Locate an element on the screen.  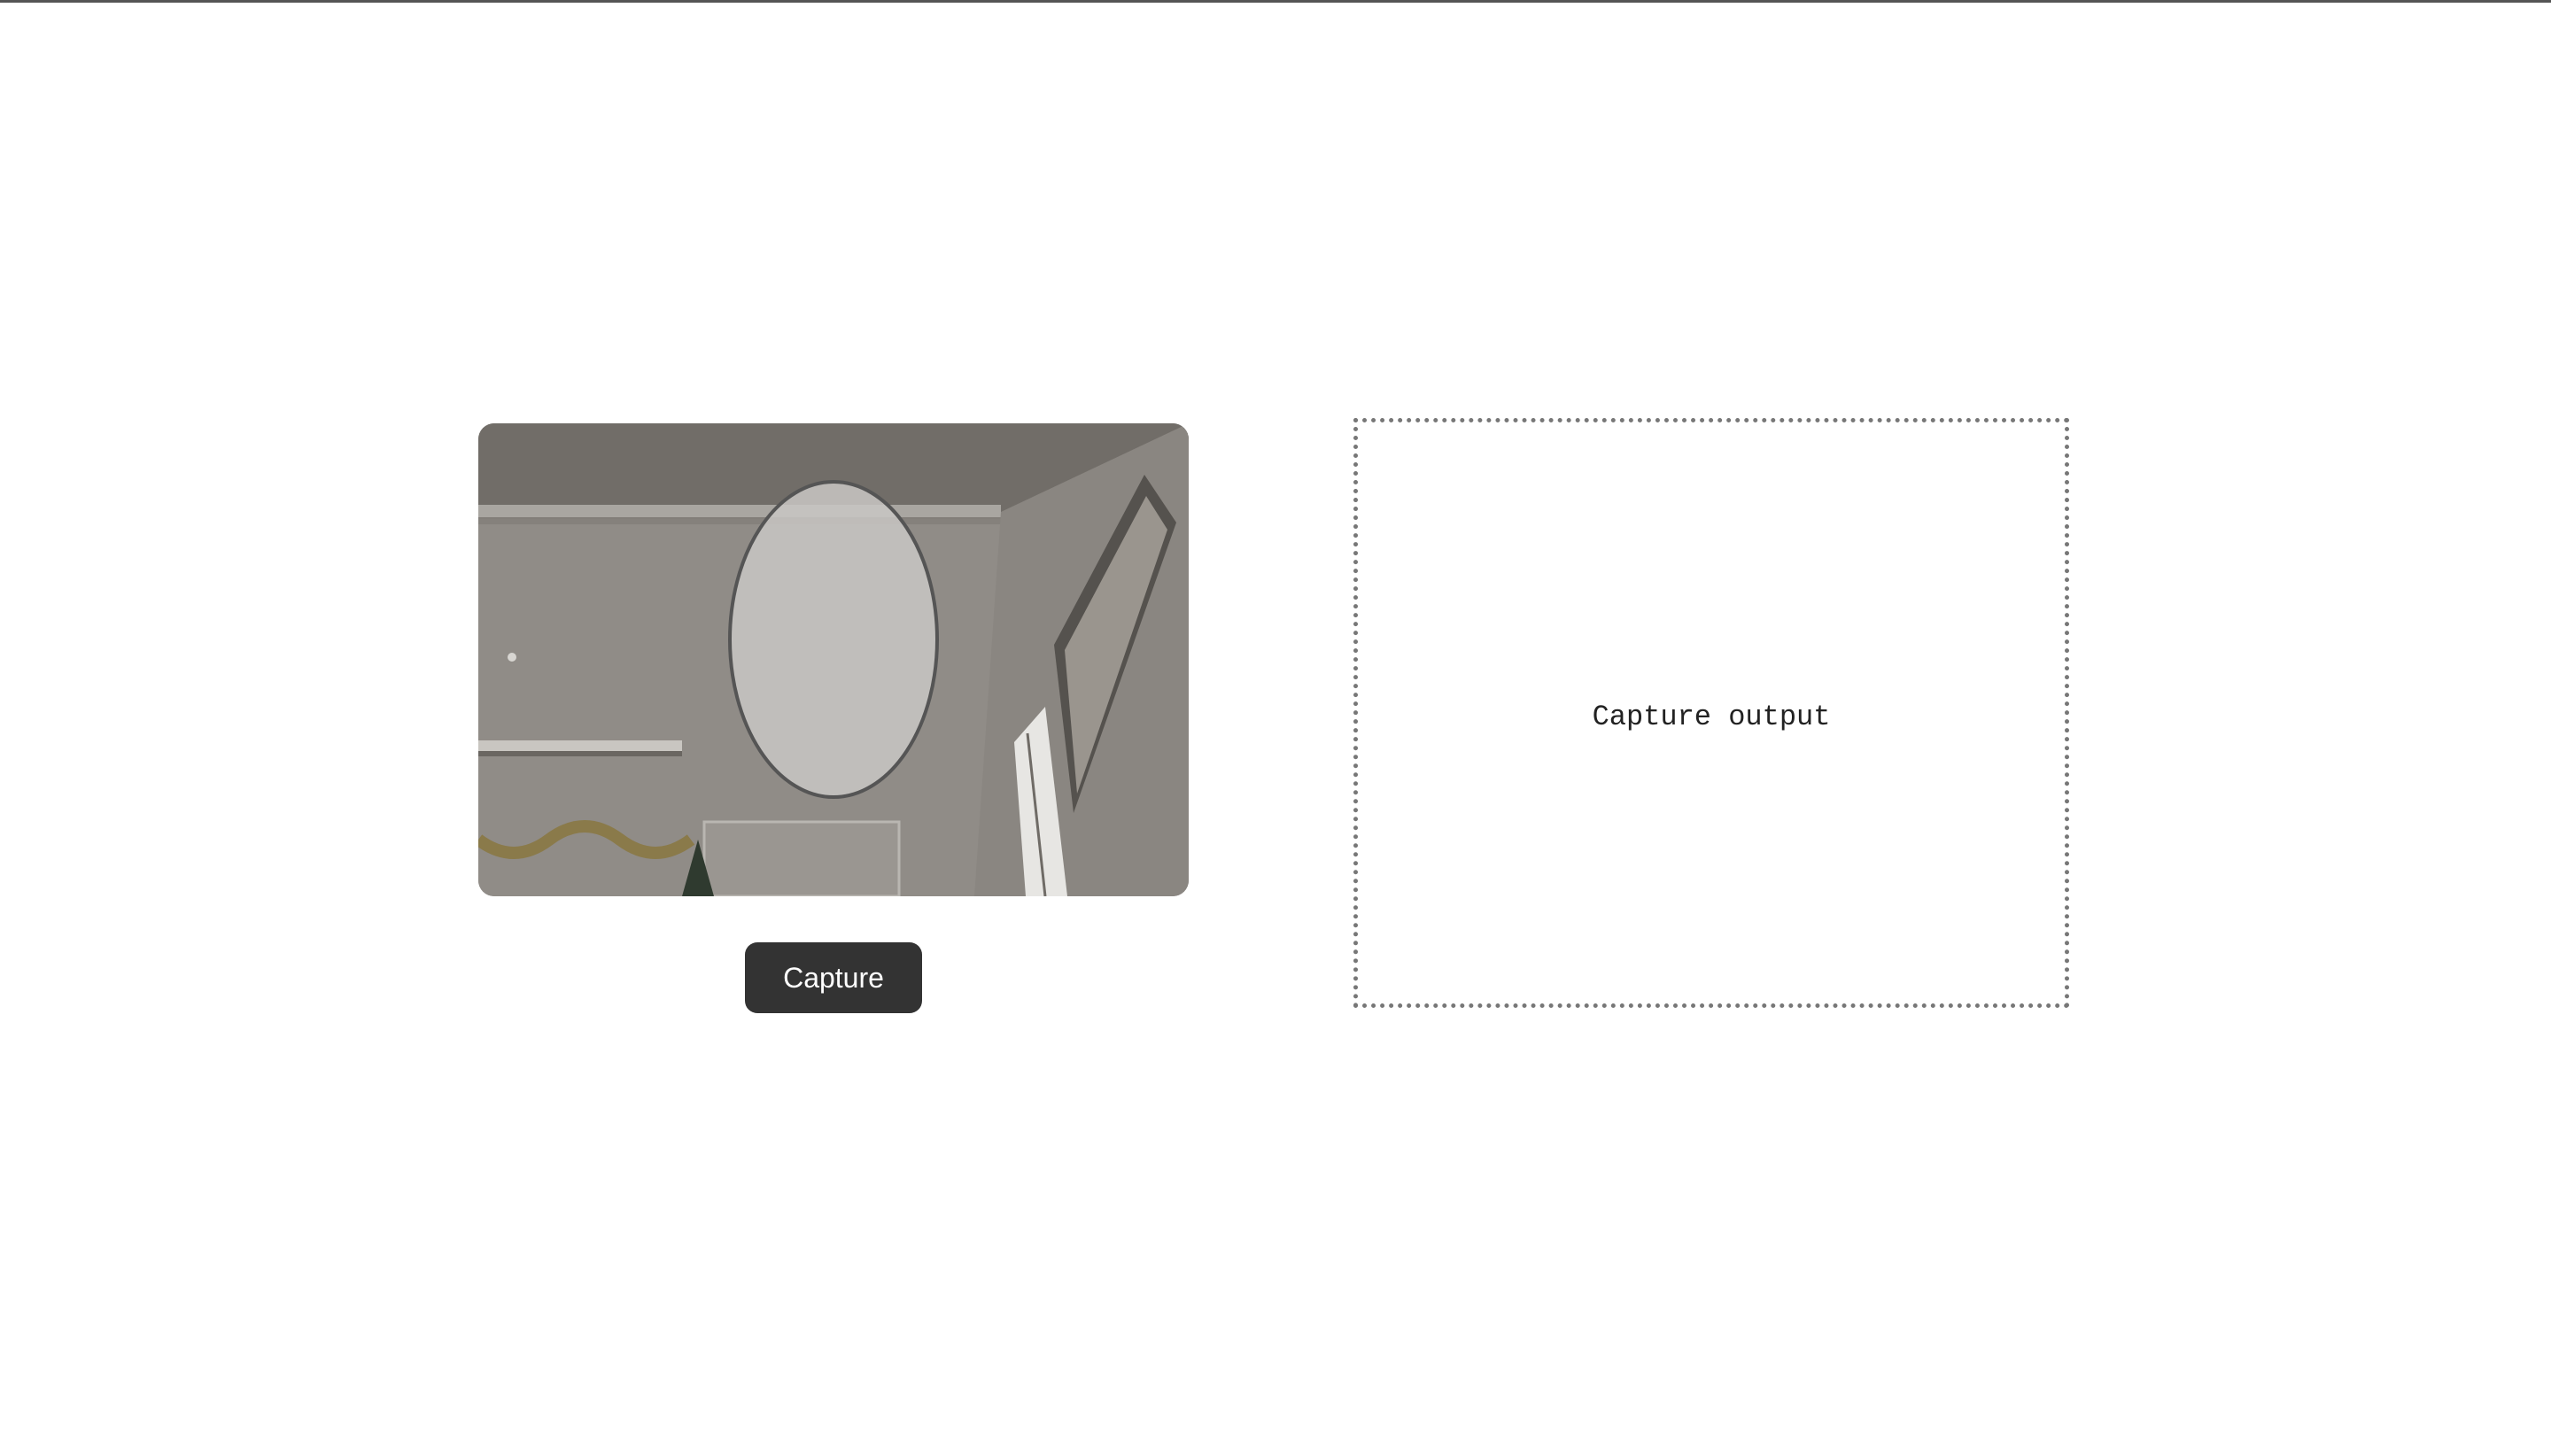
camera-scene is located at coordinates (833, 659).